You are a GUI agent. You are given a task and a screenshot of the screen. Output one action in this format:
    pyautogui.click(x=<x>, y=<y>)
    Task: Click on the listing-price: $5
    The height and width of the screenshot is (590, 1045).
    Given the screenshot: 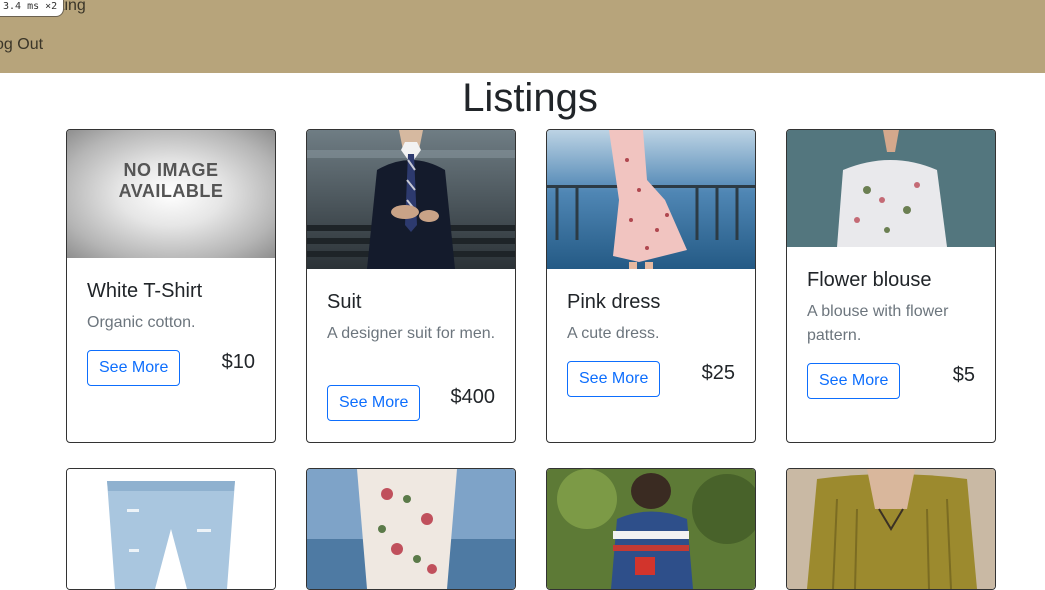 What is the action you would take?
    pyautogui.click(x=963, y=375)
    